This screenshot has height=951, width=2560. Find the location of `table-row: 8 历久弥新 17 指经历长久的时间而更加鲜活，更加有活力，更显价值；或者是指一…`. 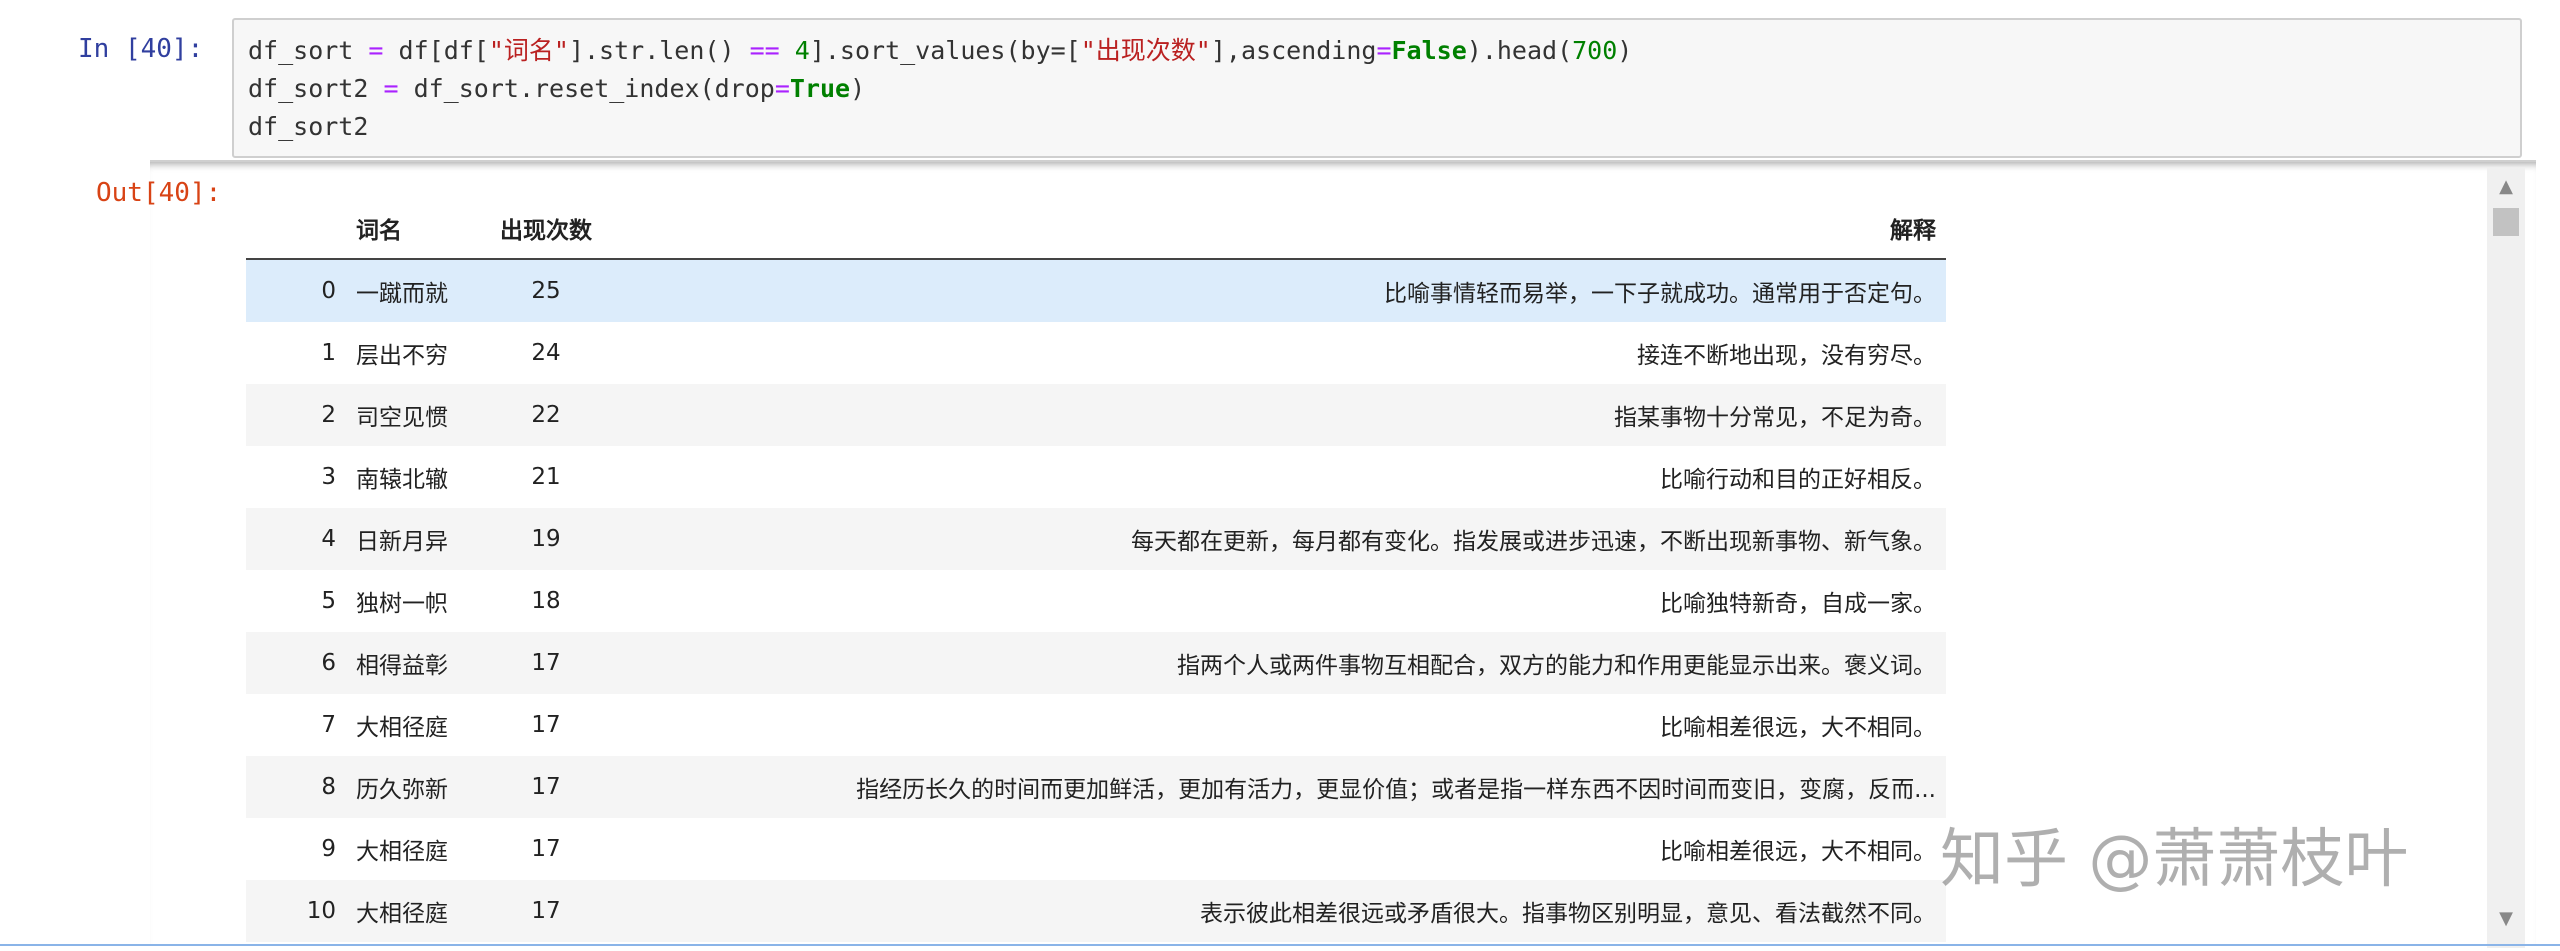

table-row: 8 历久弥新 17 指经历长久的时间而更加鲜活，更加有活力，更显价值；或者是指一… is located at coordinates (1096, 787).